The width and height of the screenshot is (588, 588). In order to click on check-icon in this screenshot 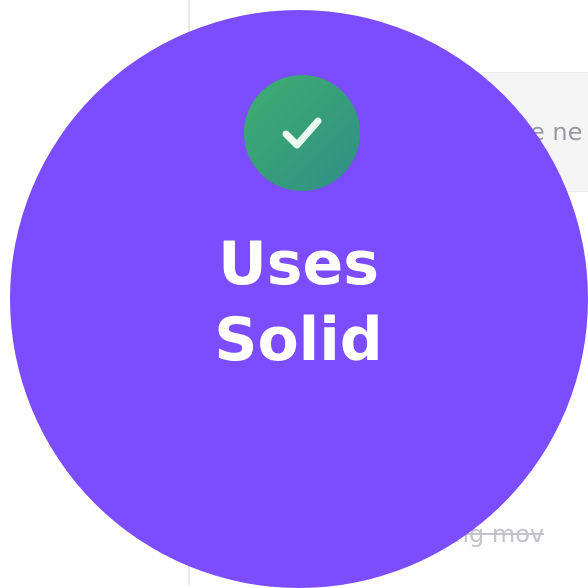, I will do `click(302, 133)`.